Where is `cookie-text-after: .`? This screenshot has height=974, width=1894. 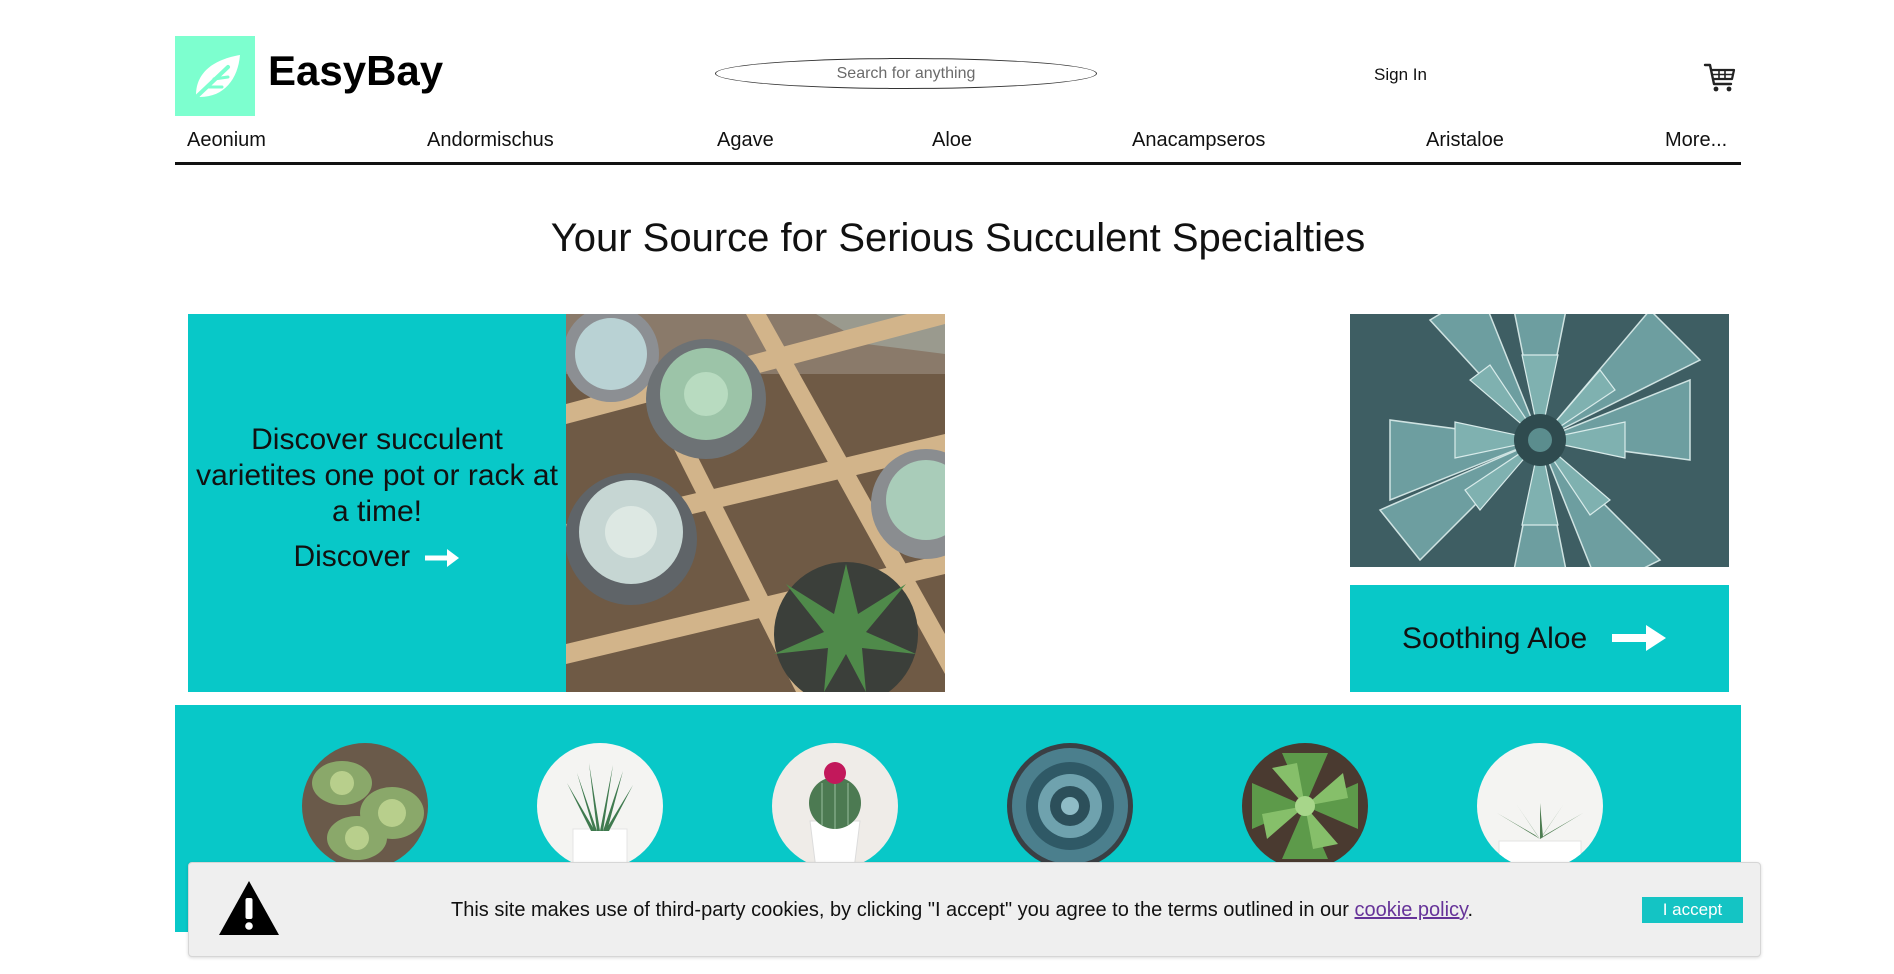 cookie-text-after: . is located at coordinates (1470, 910).